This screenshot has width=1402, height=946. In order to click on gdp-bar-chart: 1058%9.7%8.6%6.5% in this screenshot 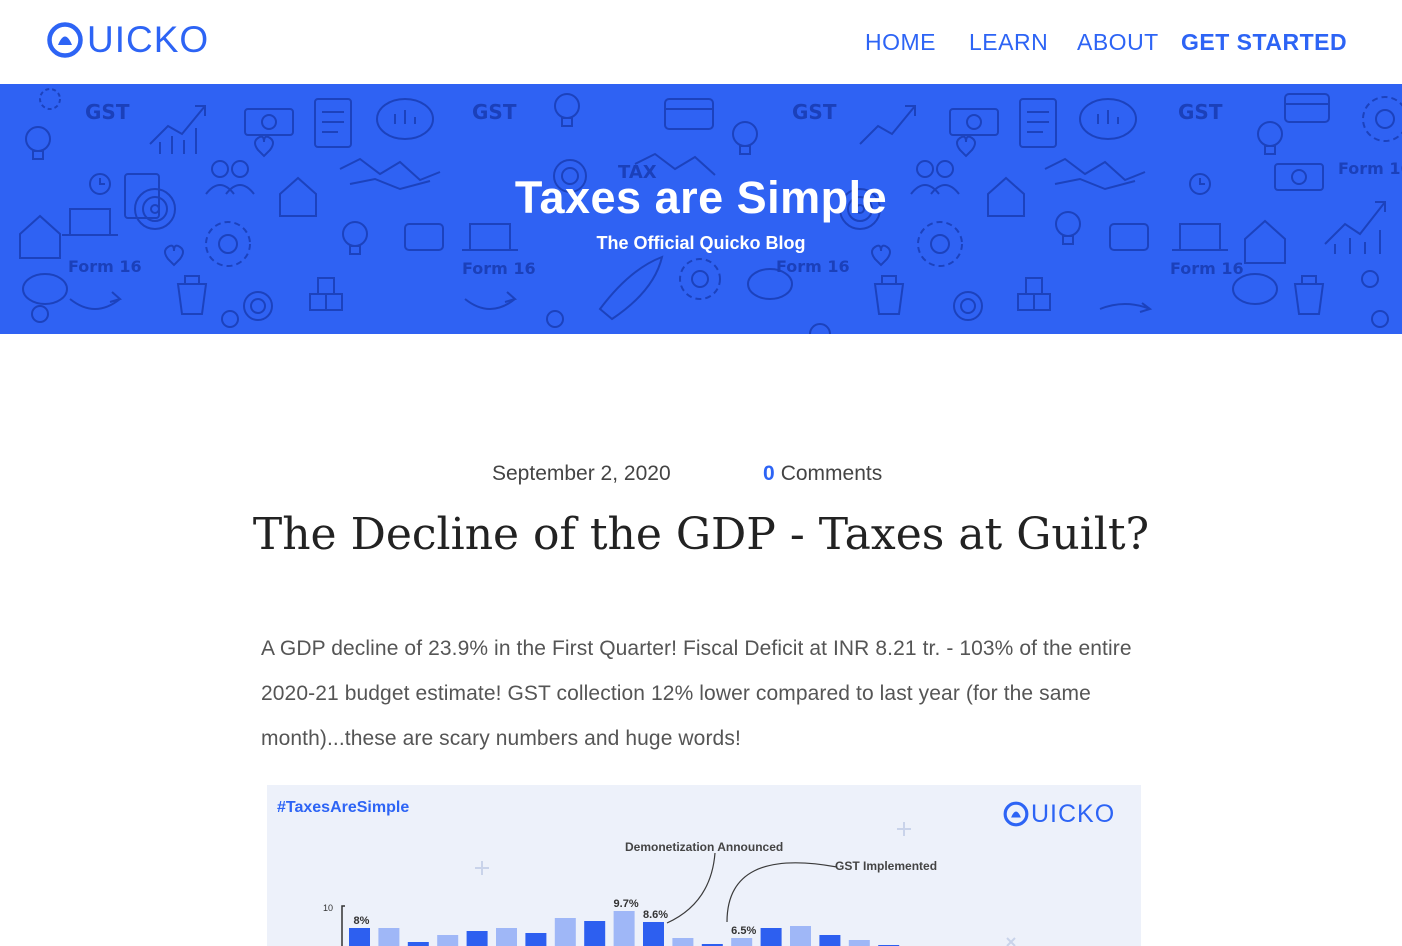, I will do `click(669, 884)`.